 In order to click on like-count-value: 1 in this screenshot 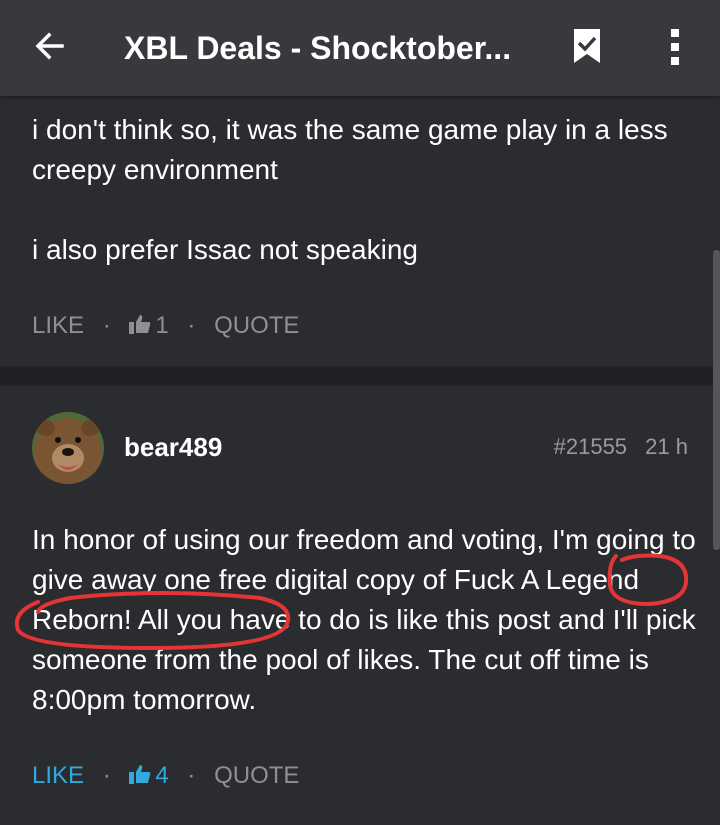, I will do `click(162, 325)`.